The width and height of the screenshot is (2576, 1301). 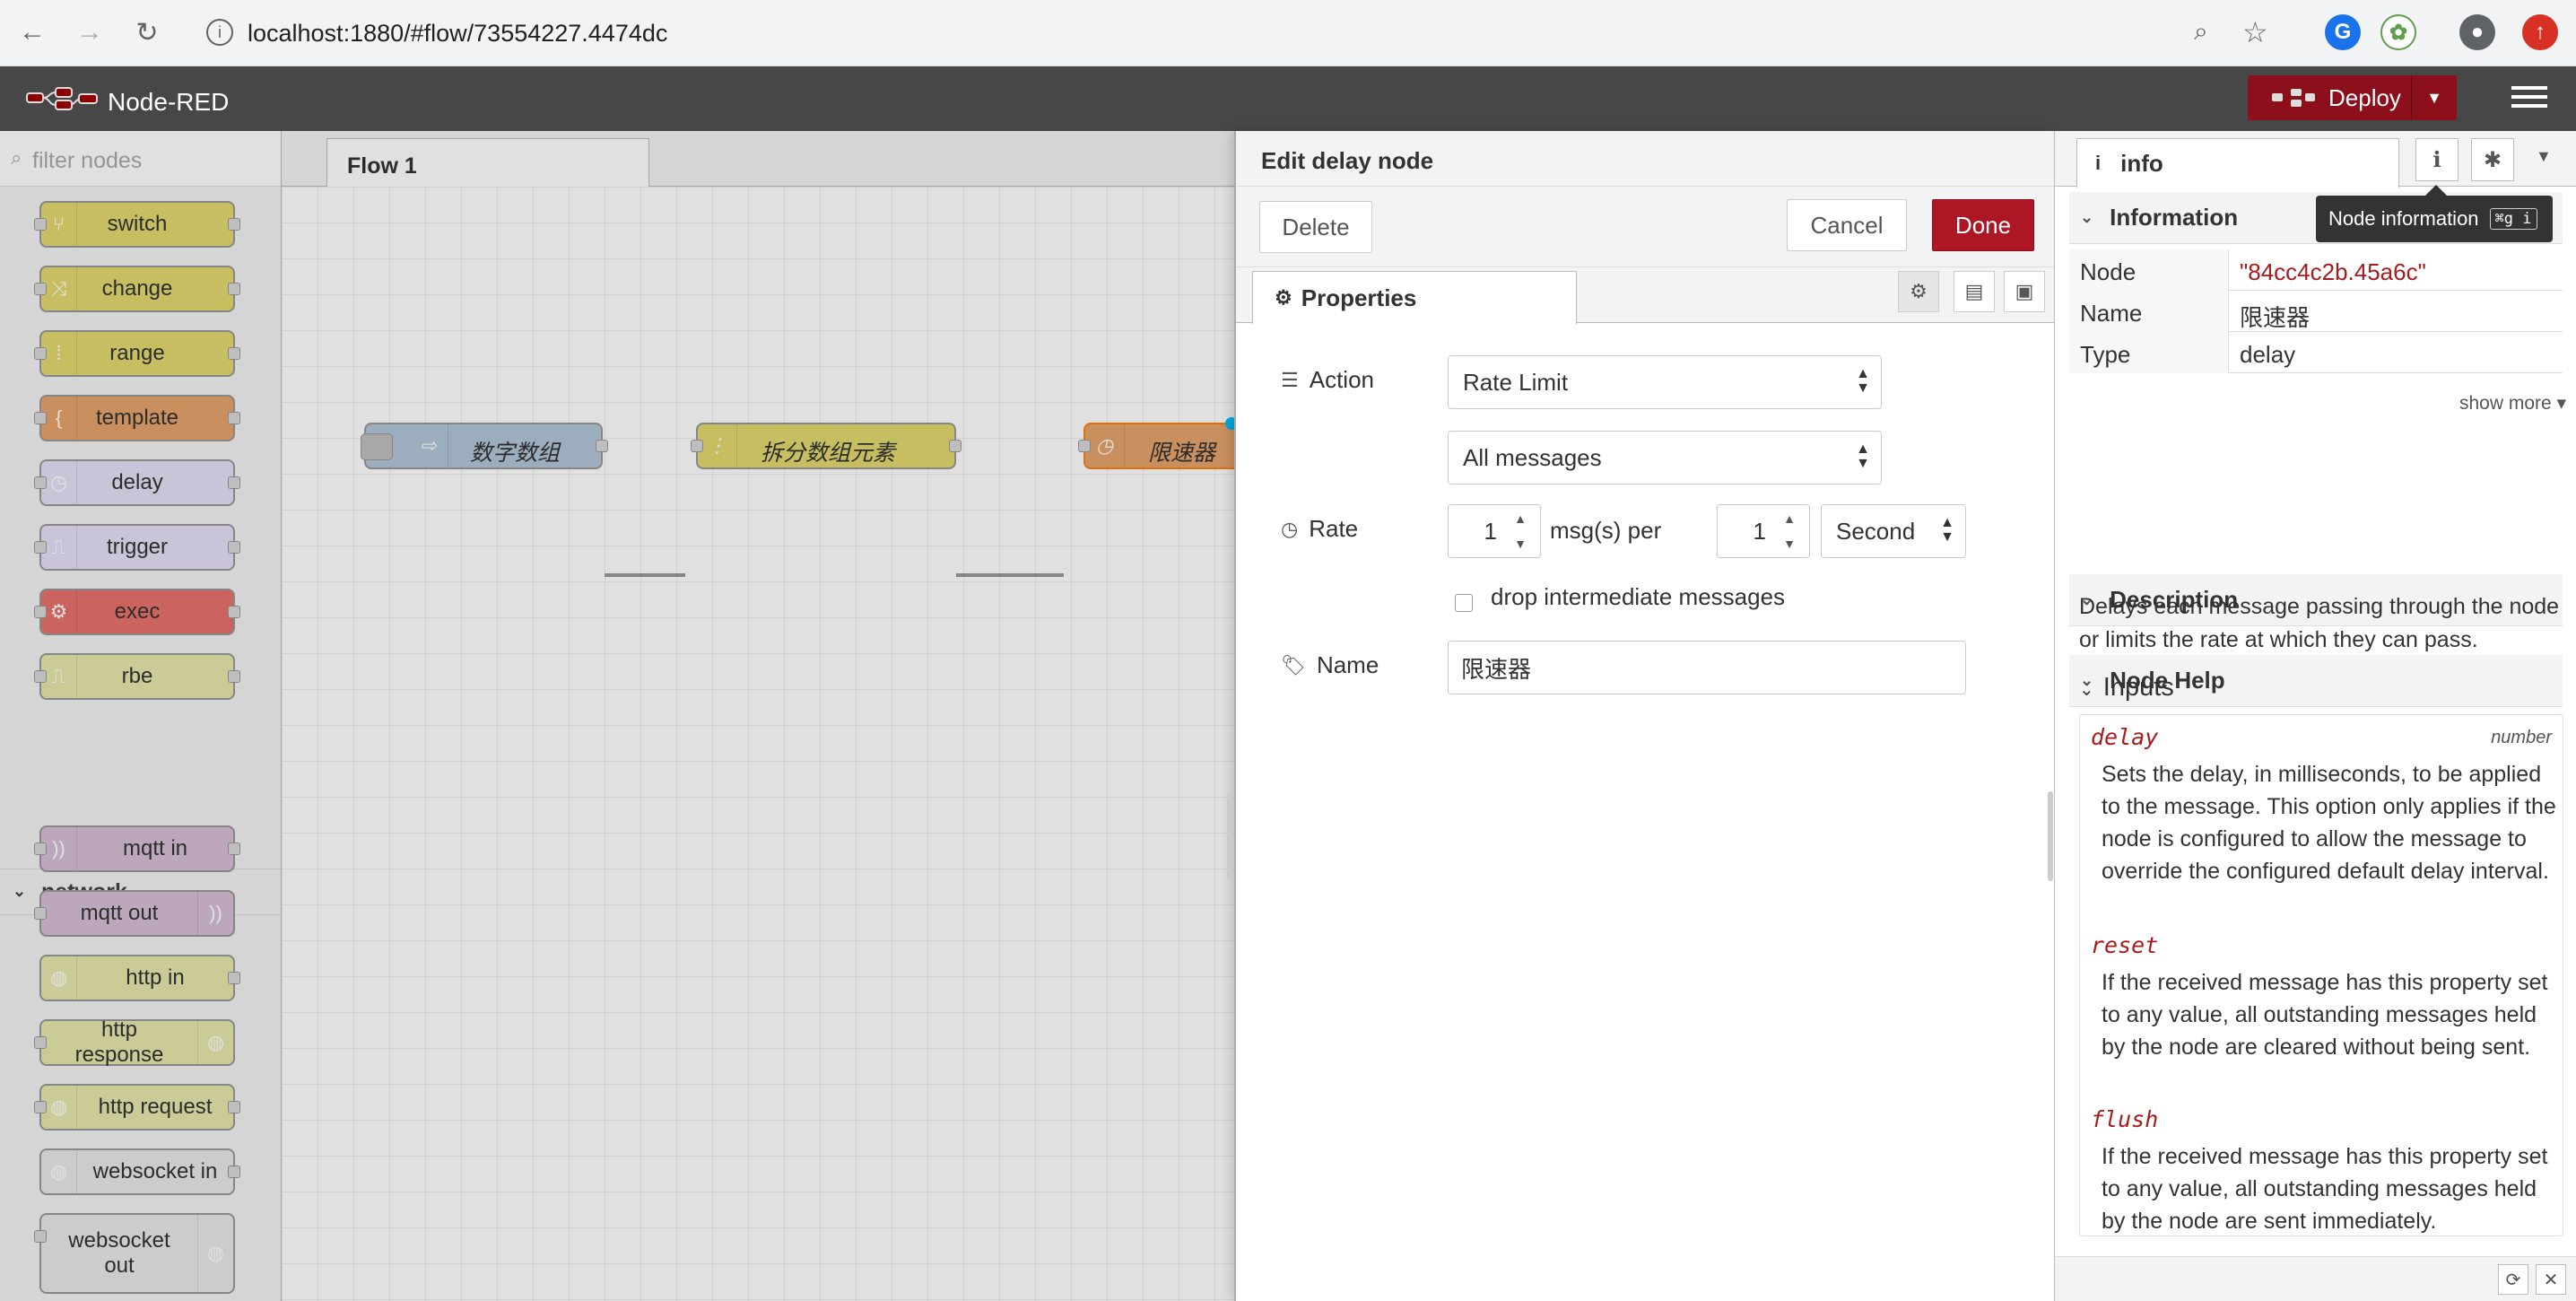 I want to click on tray-resize-handle, so click(x=1229, y=836).